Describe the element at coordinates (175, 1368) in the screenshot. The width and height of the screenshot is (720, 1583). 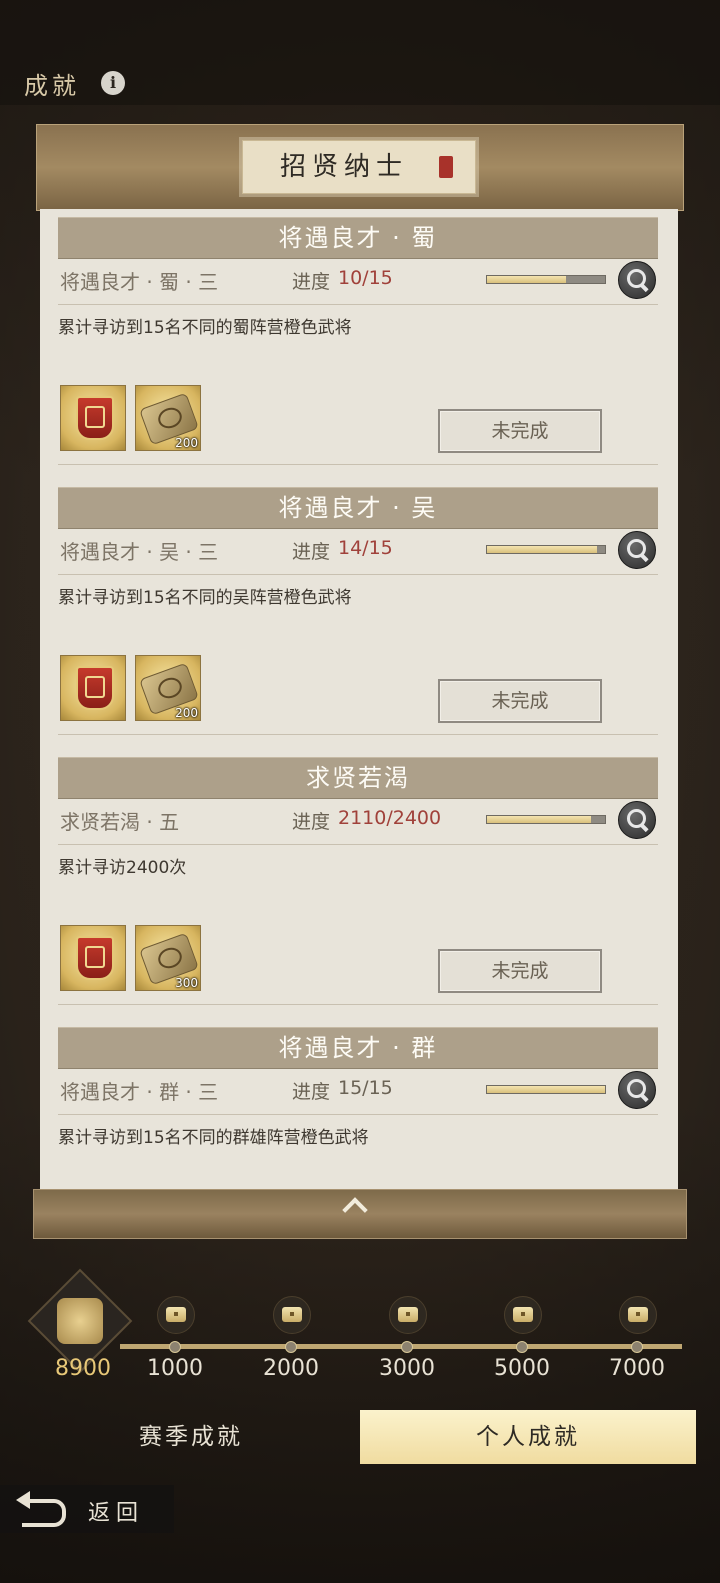
I see `milestone-value: 1000` at that location.